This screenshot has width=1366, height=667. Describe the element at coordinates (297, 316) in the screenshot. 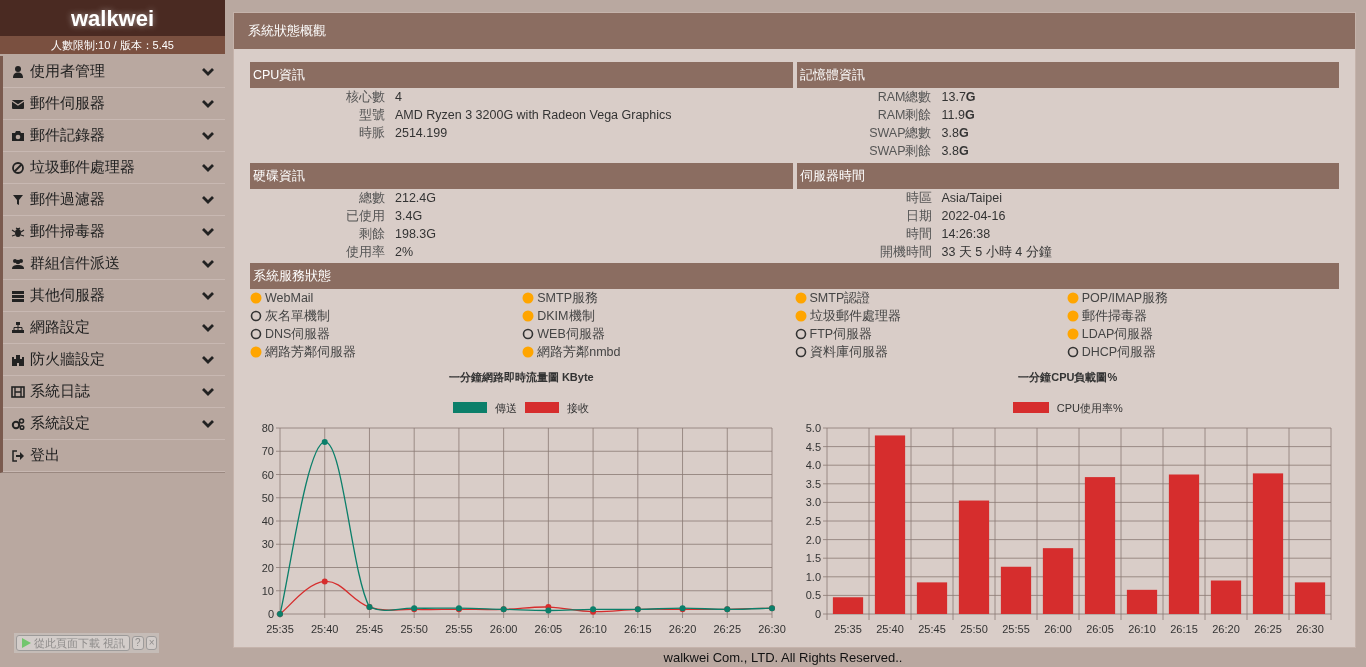

I see `service-label: 灰名單機制` at that location.